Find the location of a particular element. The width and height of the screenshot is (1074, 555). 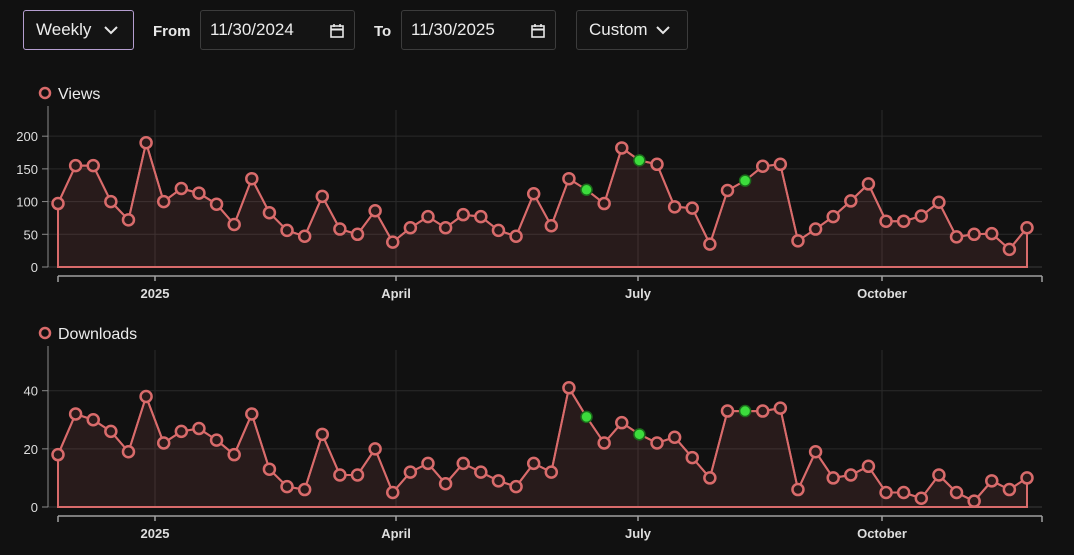

to-label: To is located at coordinates (383, 31).